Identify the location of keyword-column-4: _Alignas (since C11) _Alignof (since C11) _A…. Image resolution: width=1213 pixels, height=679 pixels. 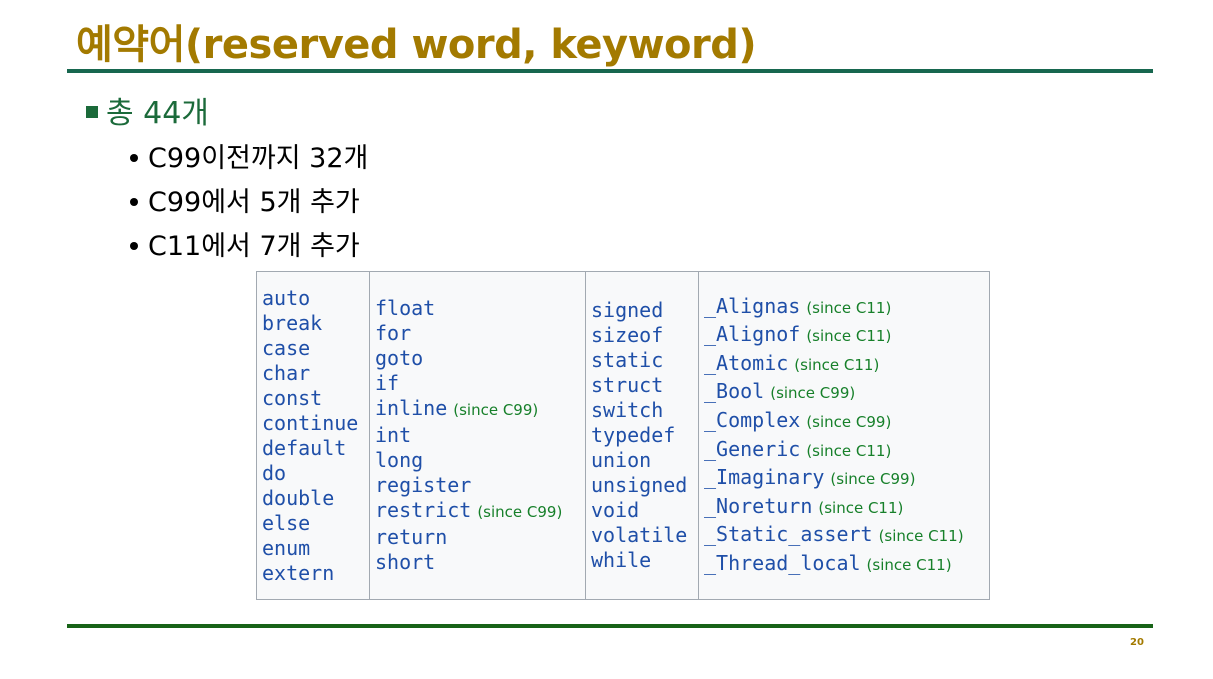
(844, 435).